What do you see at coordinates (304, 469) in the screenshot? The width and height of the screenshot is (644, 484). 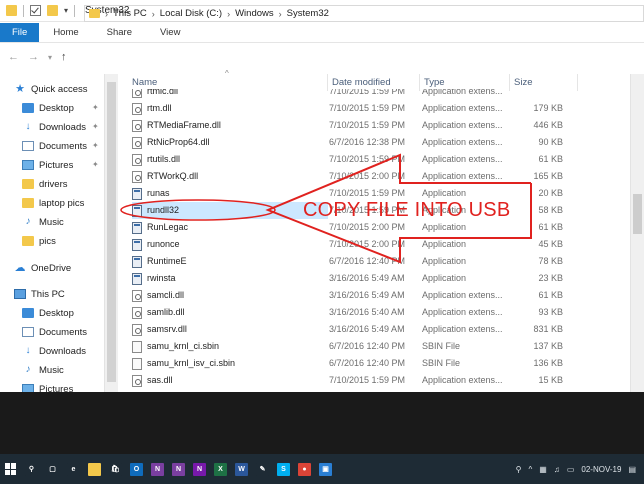 I see `taskbar-app-button: ●` at bounding box center [304, 469].